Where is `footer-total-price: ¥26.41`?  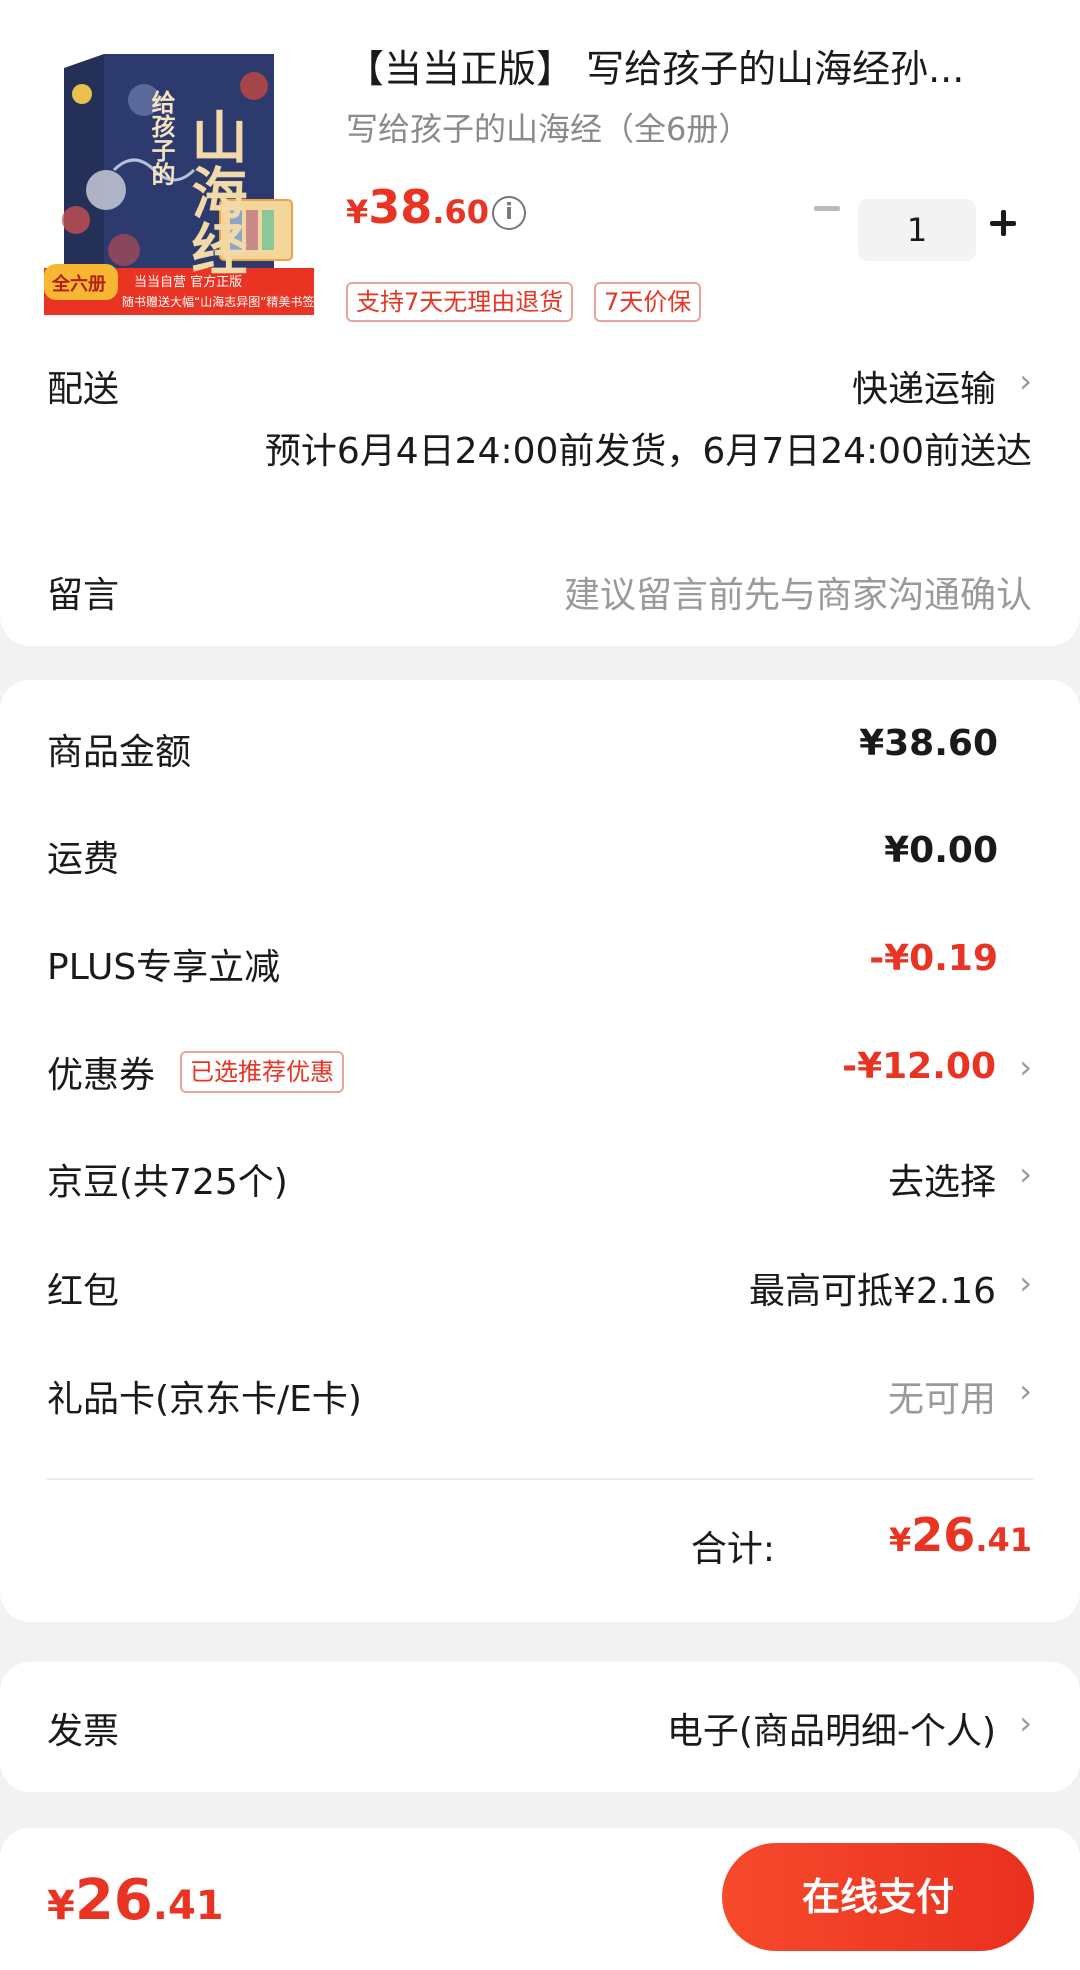
footer-total-price: ¥26.41 is located at coordinates (135, 1900).